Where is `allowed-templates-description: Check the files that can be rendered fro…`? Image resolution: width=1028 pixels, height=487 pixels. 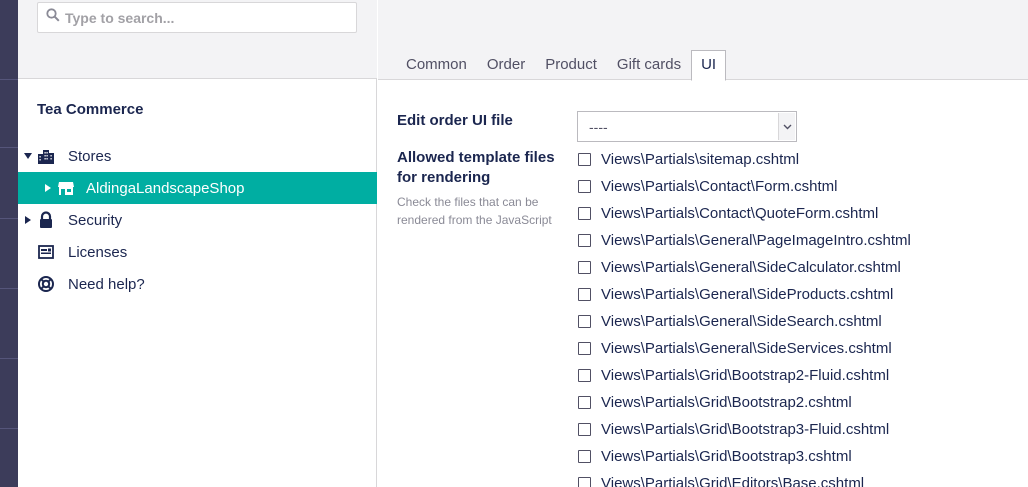
allowed-templates-description: Check the files that can be rendered fro… is located at coordinates (474, 211).